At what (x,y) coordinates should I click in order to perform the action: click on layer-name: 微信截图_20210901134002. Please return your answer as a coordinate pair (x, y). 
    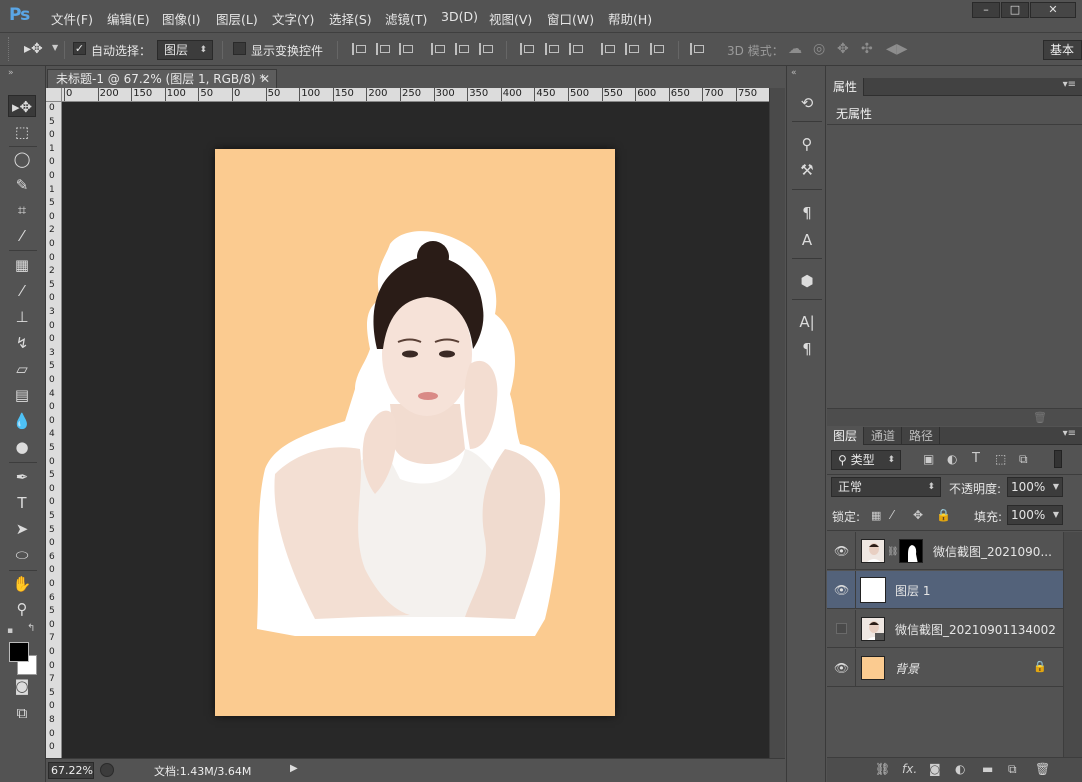
    Looking at the image, I should click on (975, 629).